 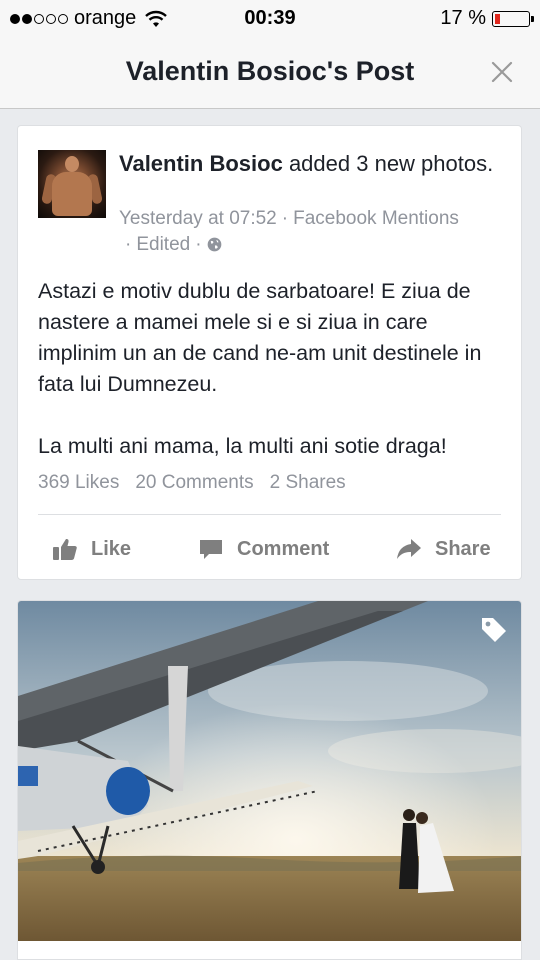 I want to click on thumbs-up-icon, so click(x=65, y=549).